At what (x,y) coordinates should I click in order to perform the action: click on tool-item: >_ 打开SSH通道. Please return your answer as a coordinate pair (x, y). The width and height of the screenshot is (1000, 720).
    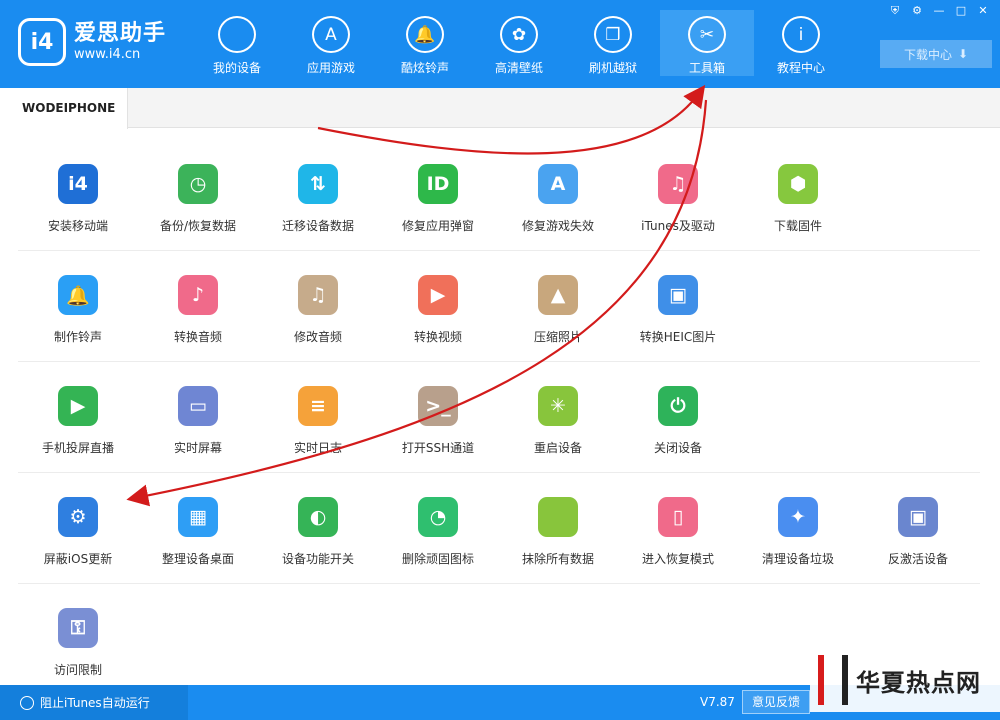
    Looking at the image, I should click on (438, 417).